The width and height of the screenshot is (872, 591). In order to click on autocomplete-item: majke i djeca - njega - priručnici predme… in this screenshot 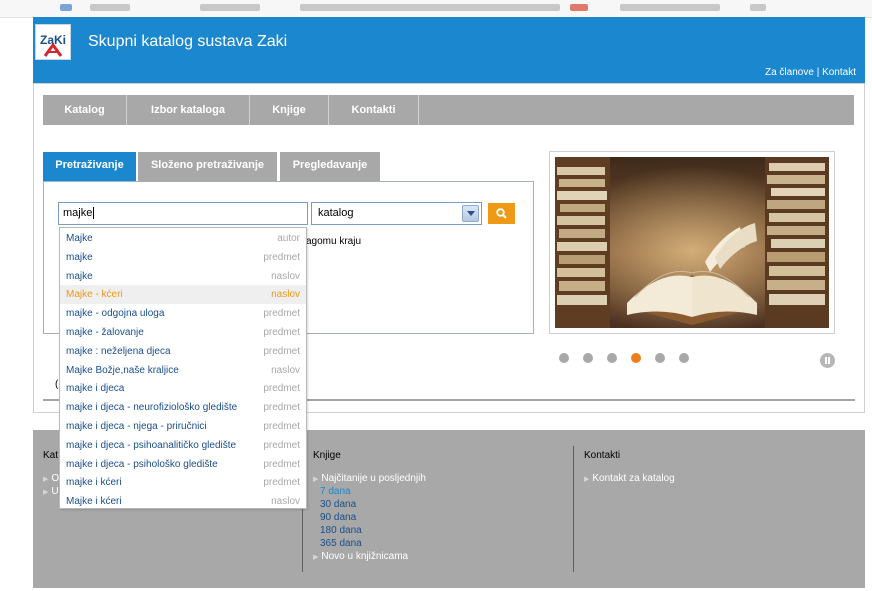, I will do `click(183, 426)`.